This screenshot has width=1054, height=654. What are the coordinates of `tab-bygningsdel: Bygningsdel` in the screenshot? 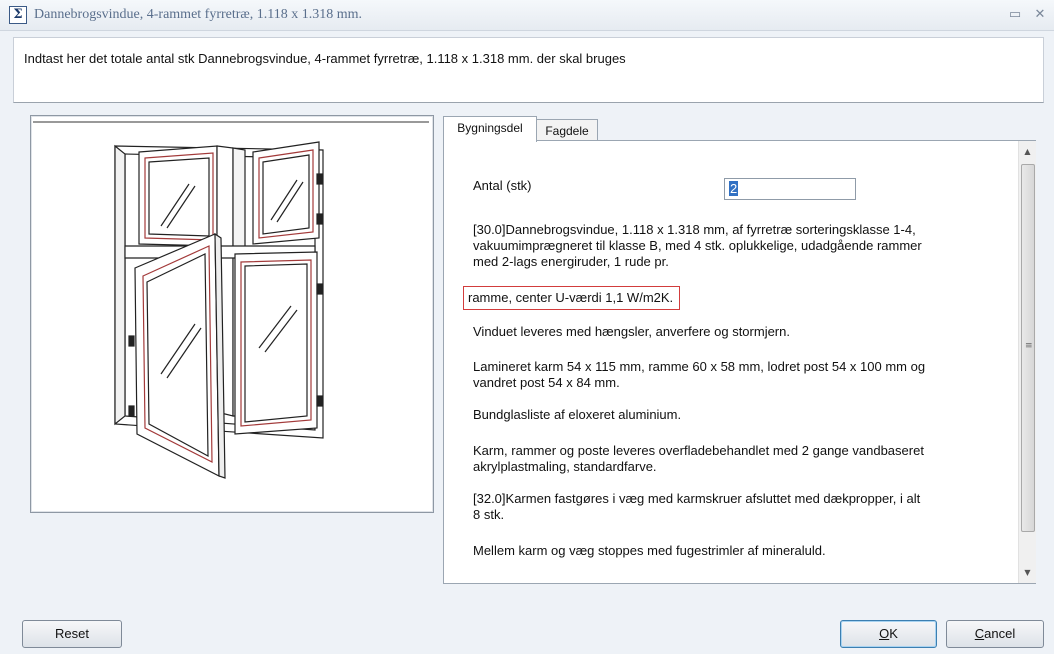 It's located at (490, 129).